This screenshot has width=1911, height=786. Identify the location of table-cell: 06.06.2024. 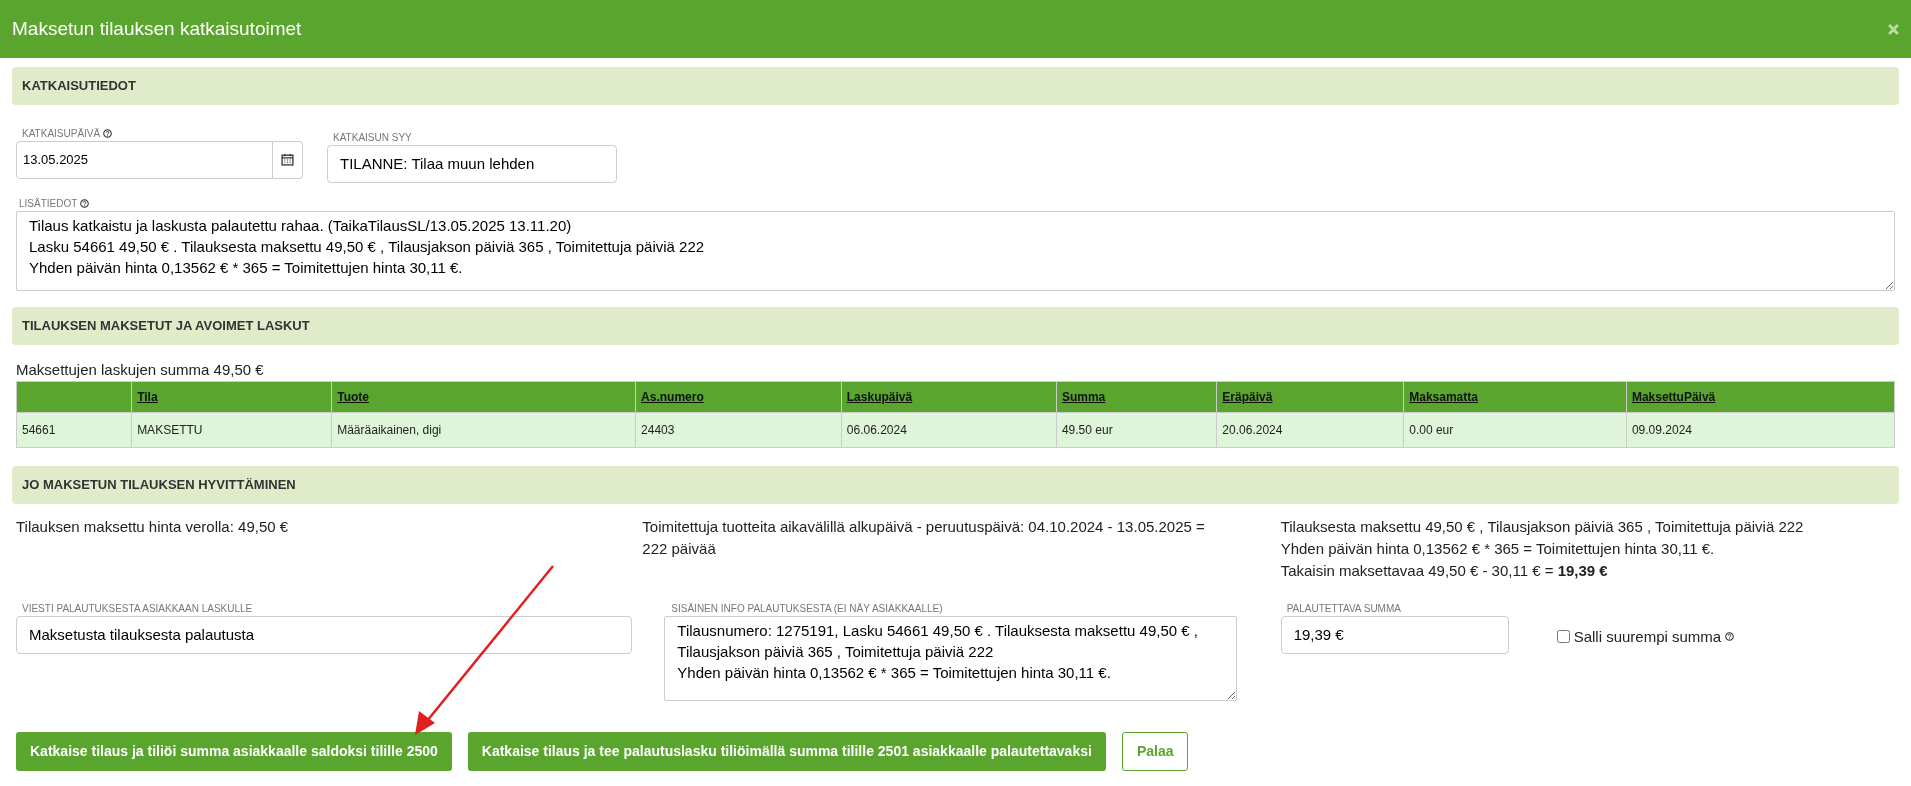
(949, 430).